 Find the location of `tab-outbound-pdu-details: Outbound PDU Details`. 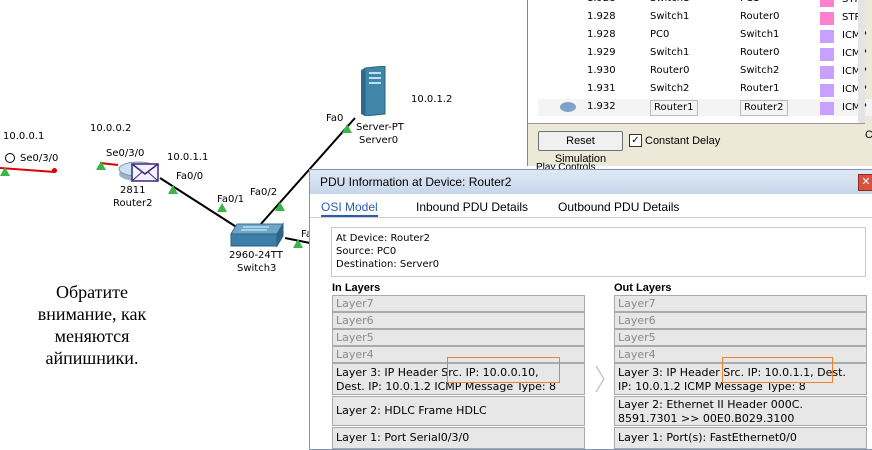

tab-outbound-pdu-details: Outbound PDU Details is located at coordinates (618, 207).